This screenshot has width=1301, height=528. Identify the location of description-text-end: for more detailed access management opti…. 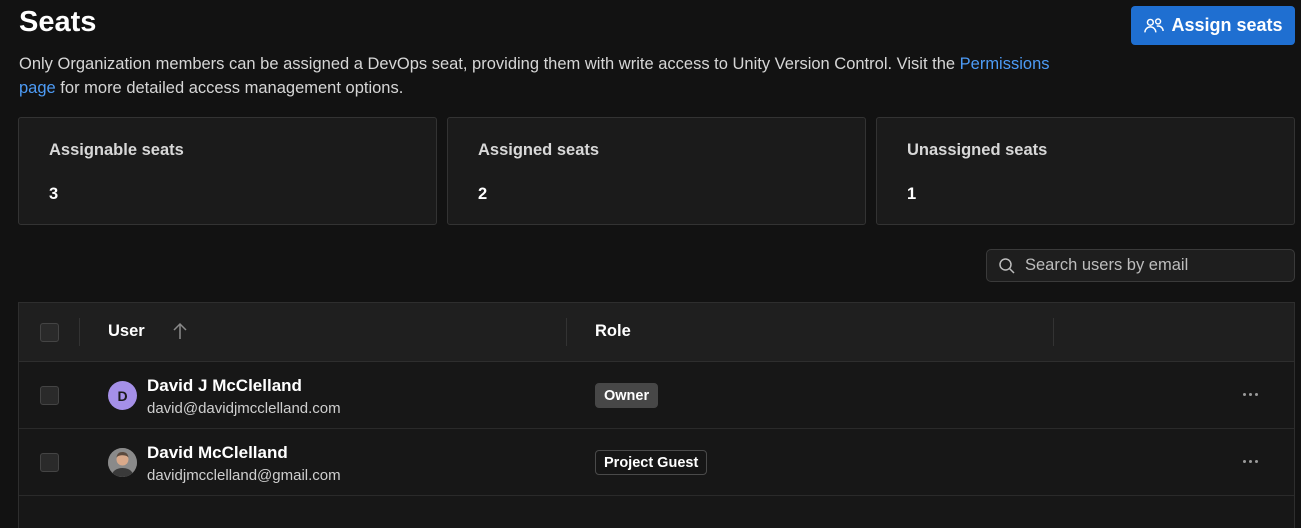
(229, 88).